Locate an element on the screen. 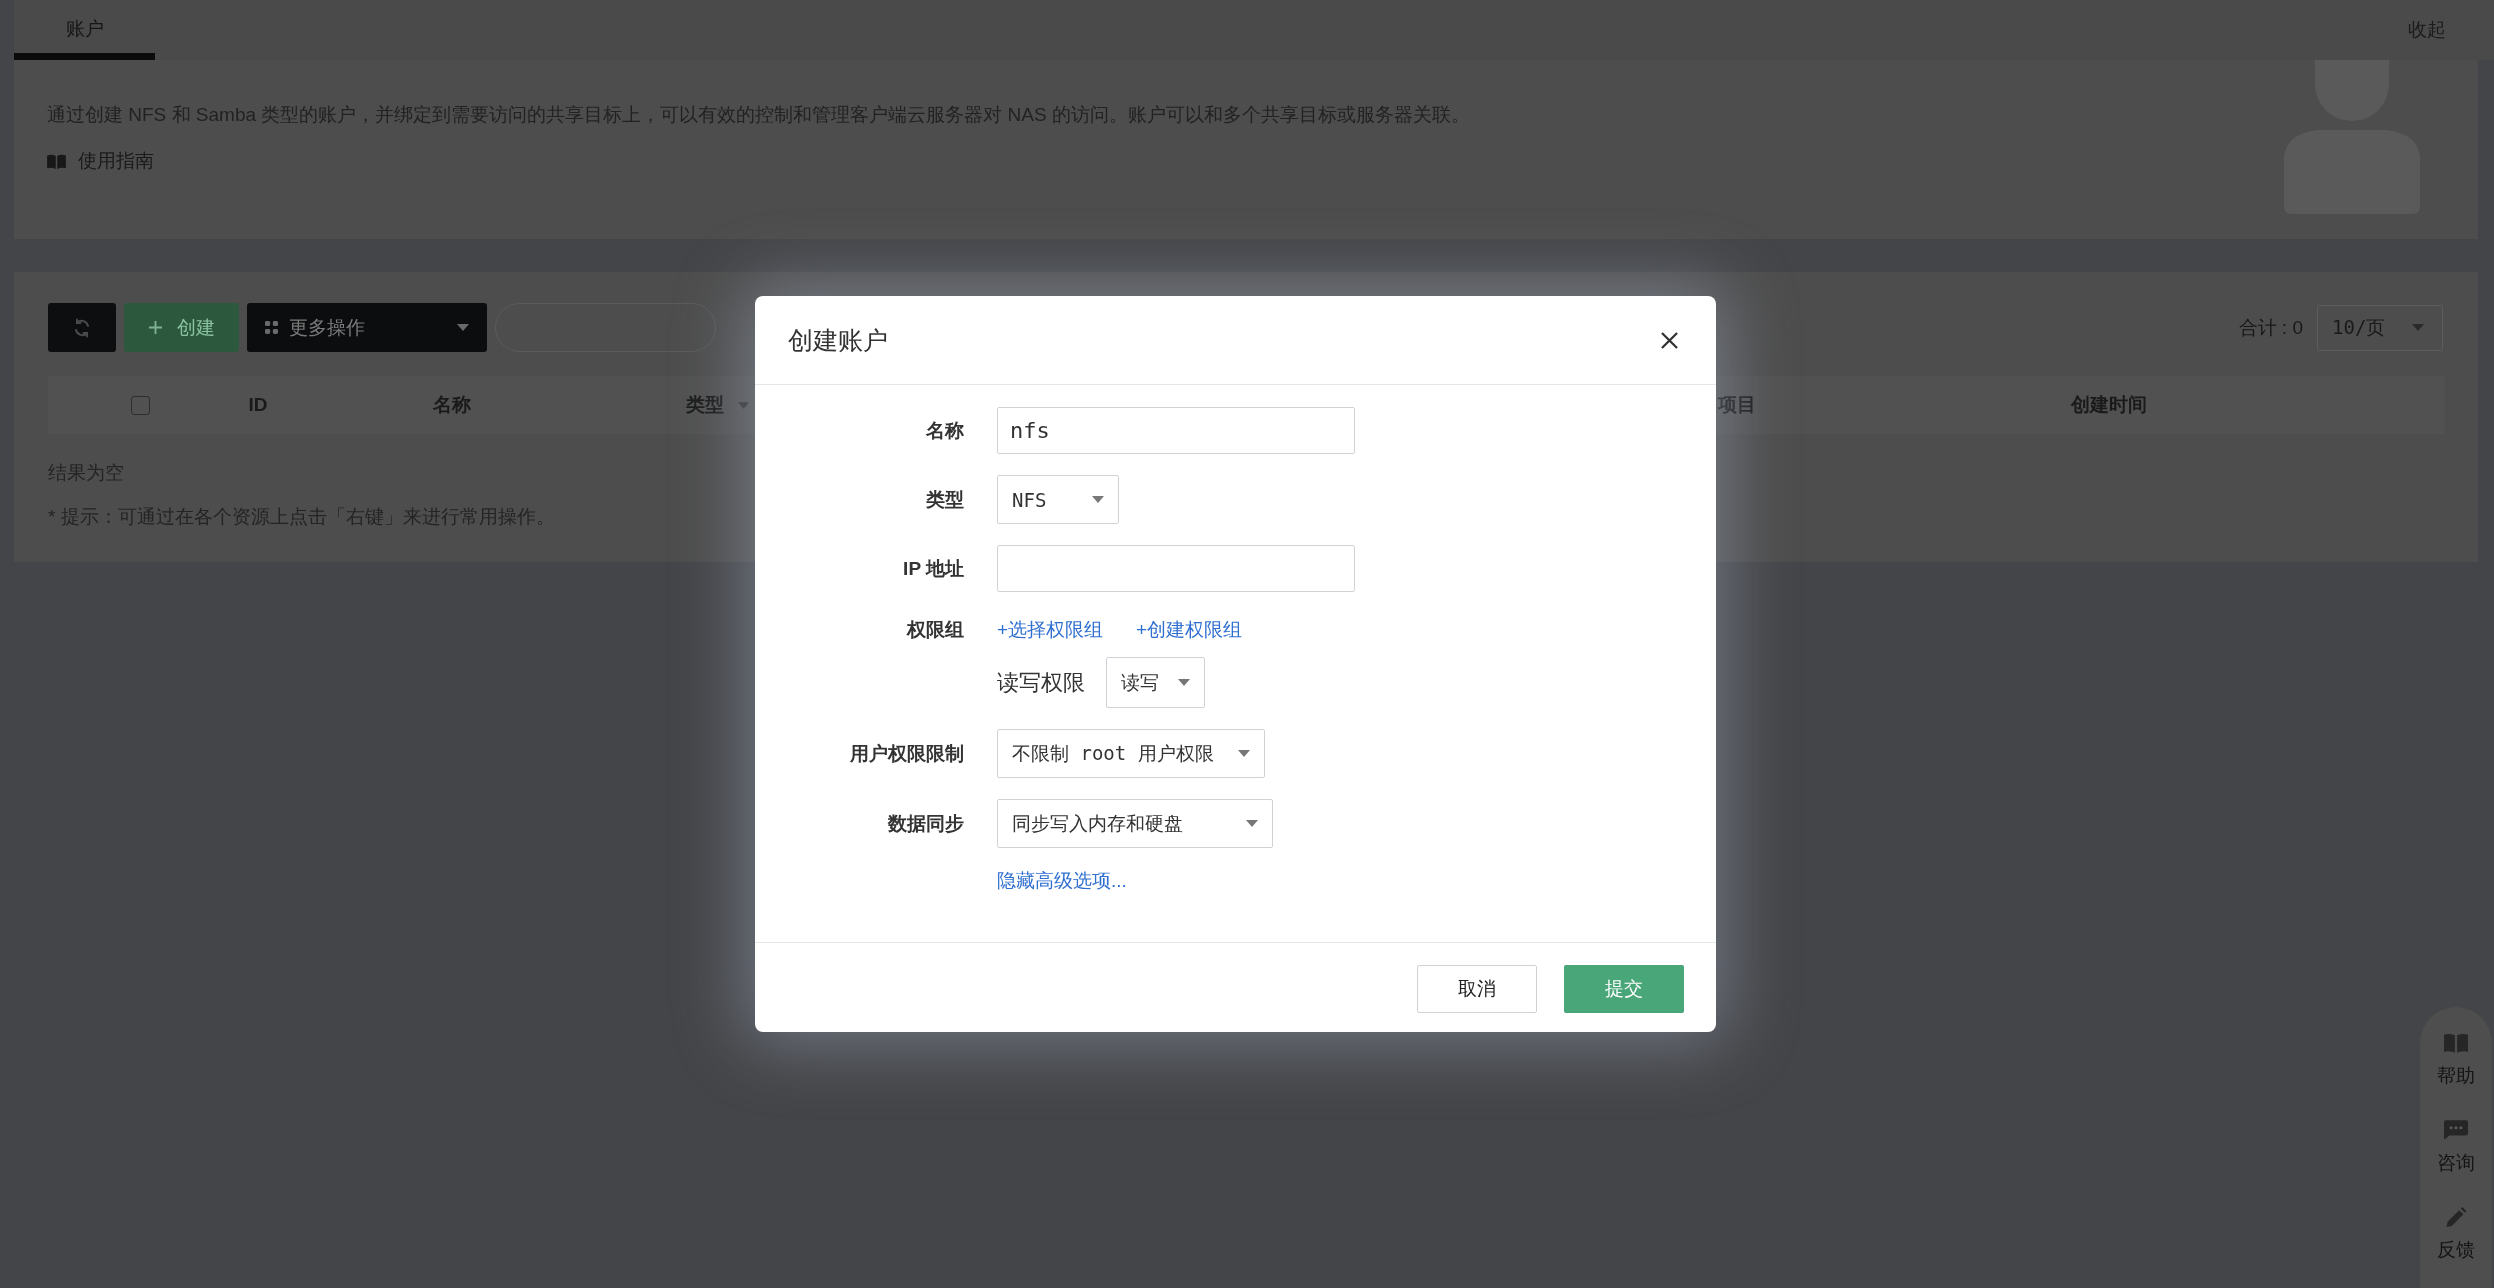  dropdown: 不限制 root 用户权限 is located at coordinates (1131, 753).